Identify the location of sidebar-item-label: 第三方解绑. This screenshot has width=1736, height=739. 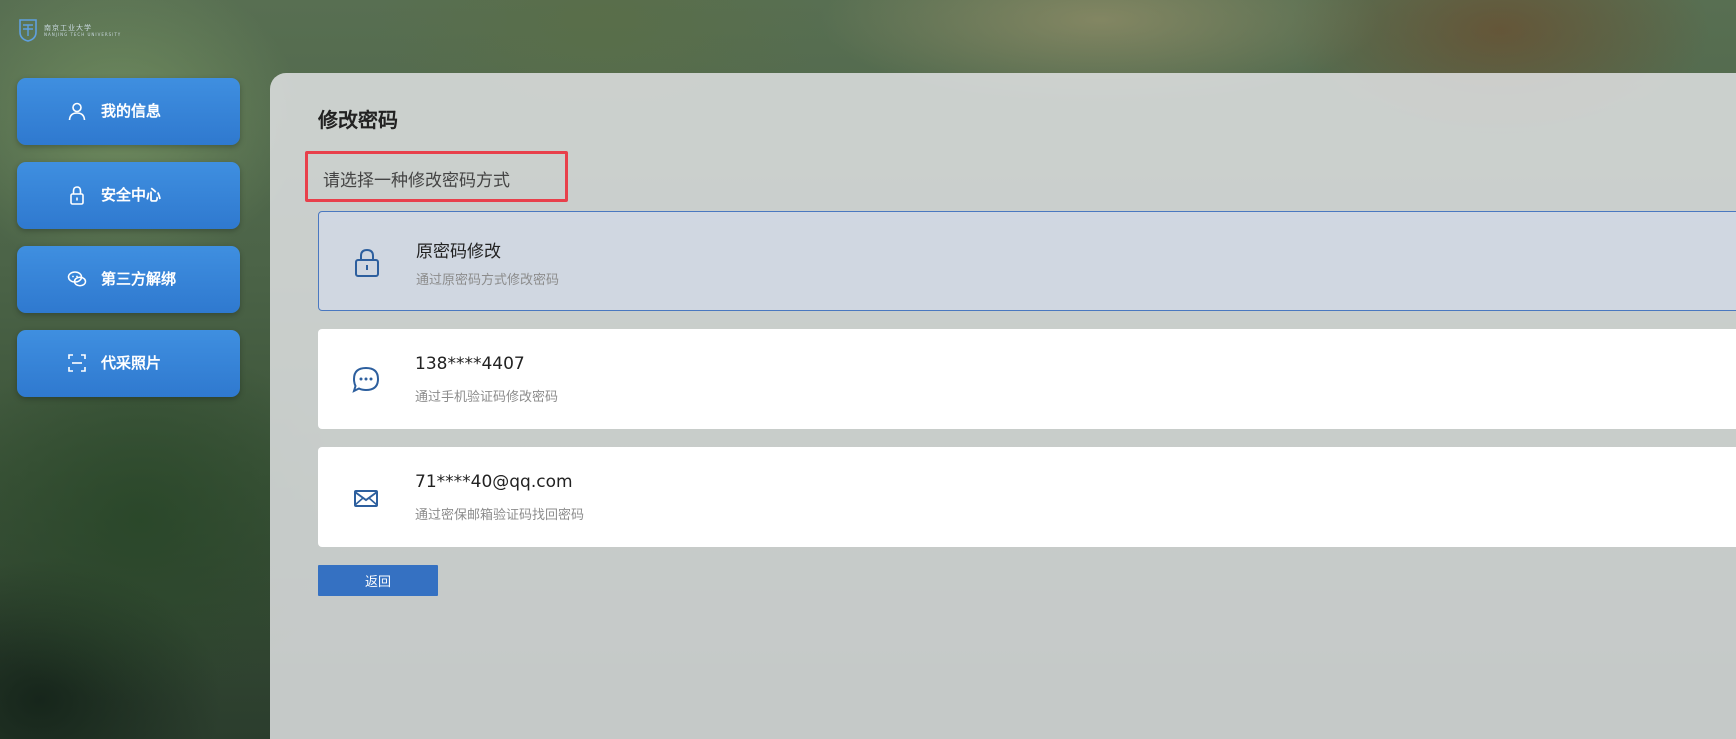
(139, 279).